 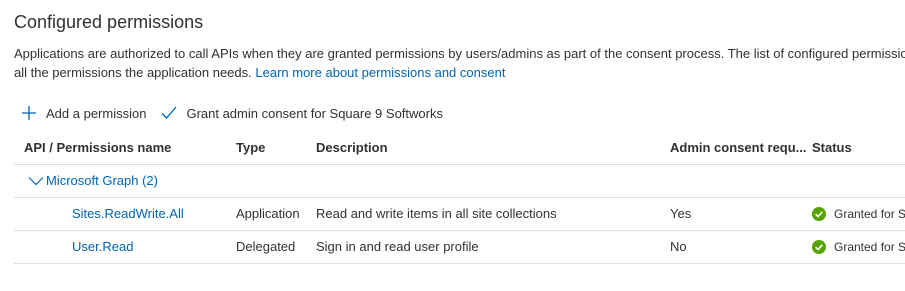 I want to click on admin-consent-cell: Yes, so click(x=681, y=213).